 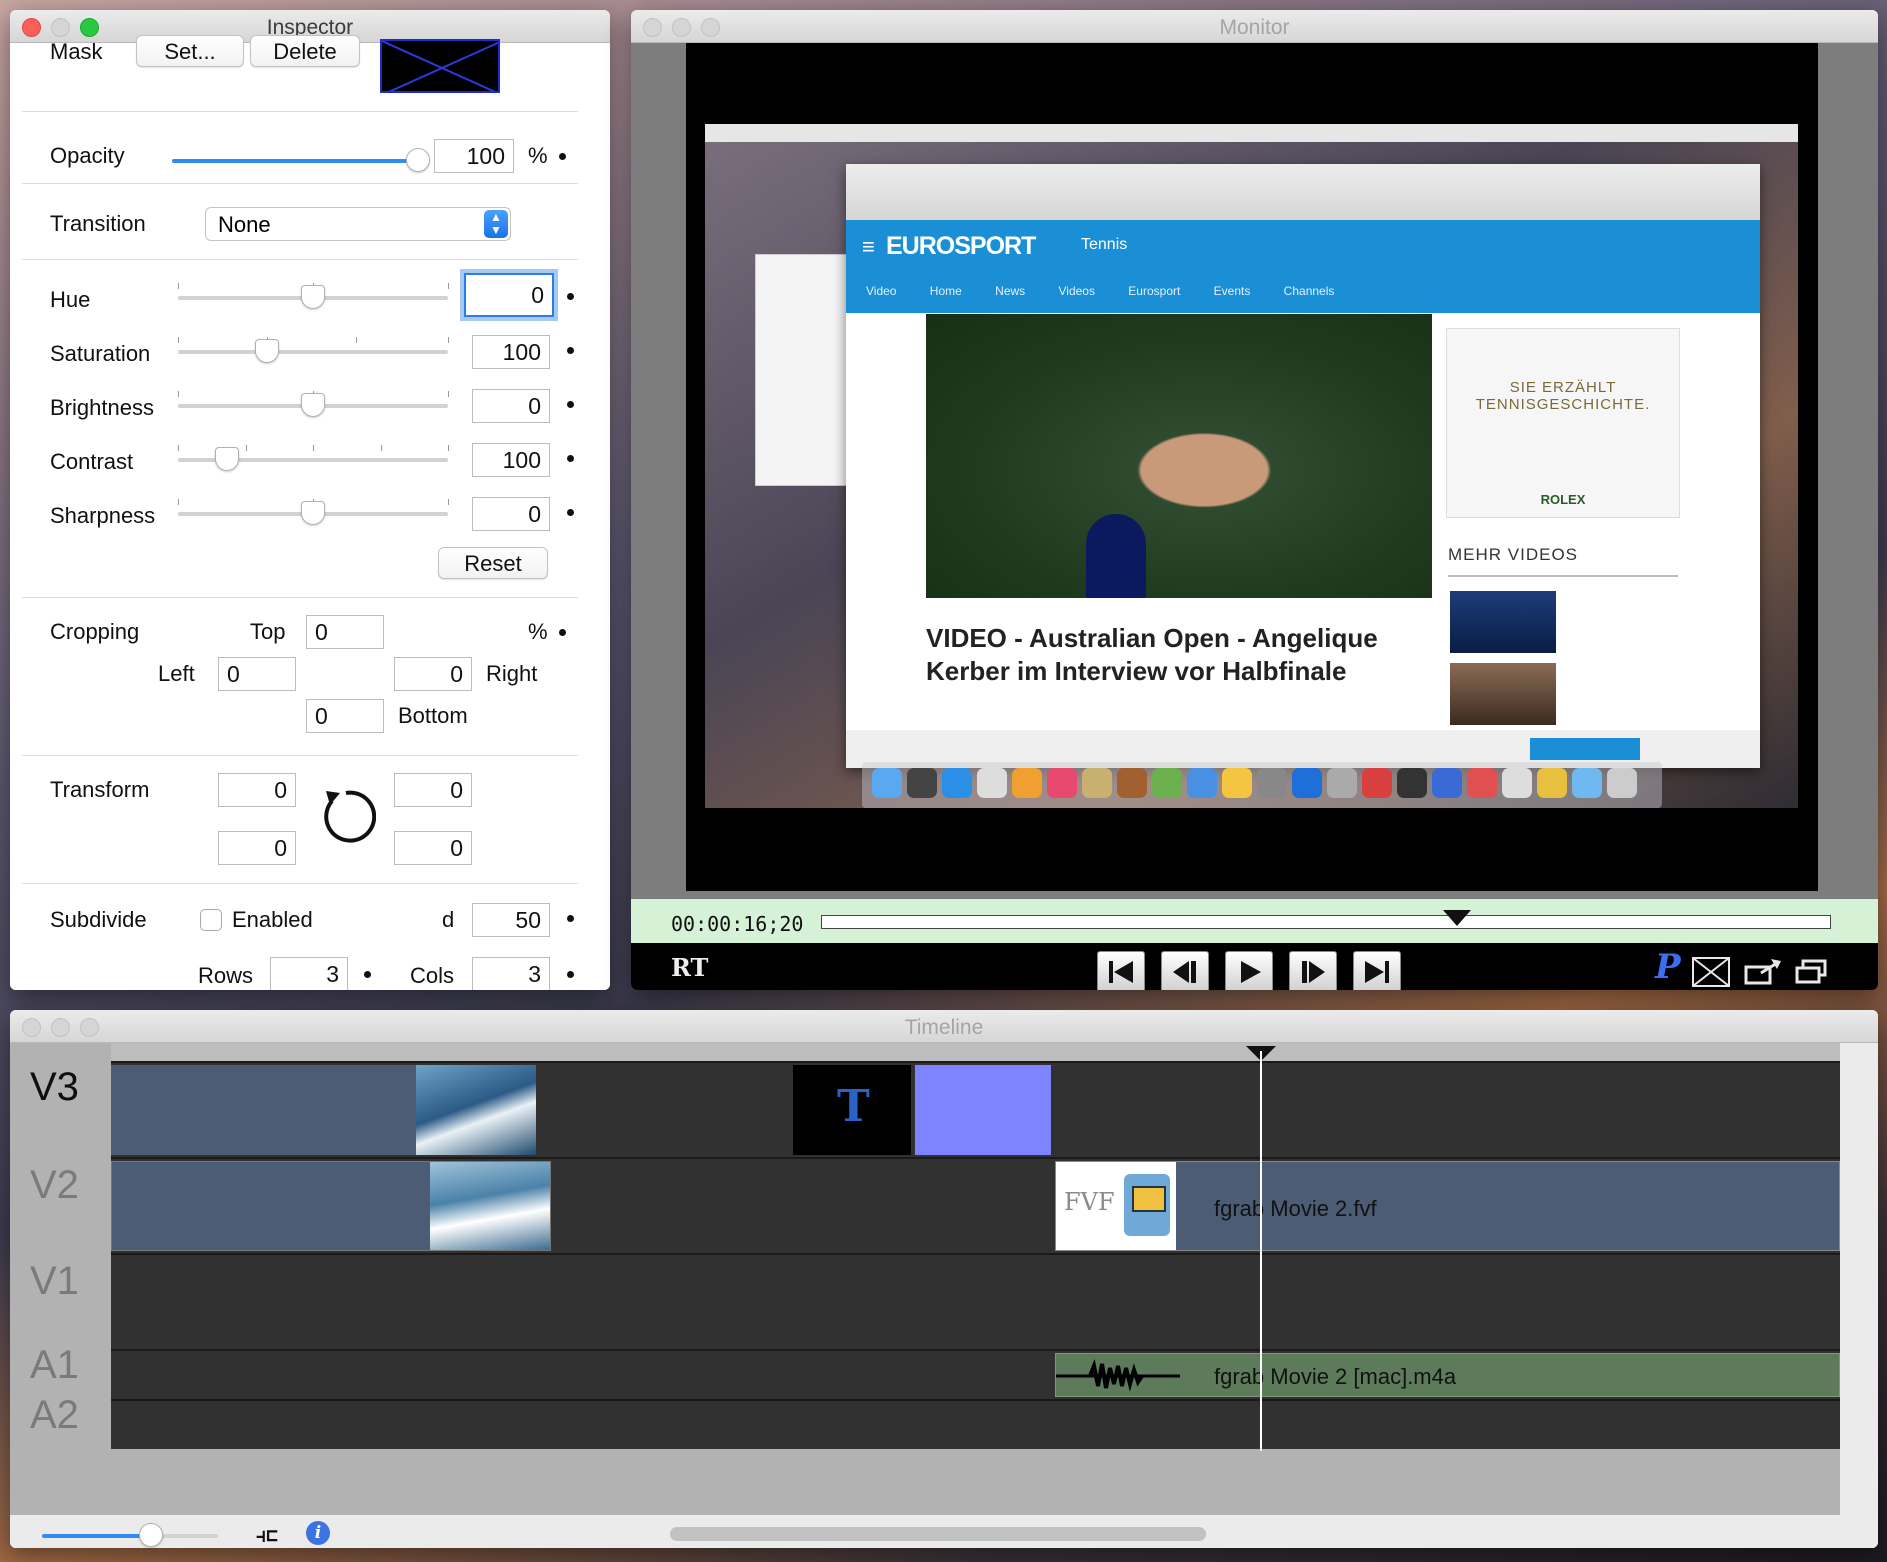 What do you see at coordinates (1249, 970) in the screenshot?
I see `play-icon` at bounding box center [1249, 970].